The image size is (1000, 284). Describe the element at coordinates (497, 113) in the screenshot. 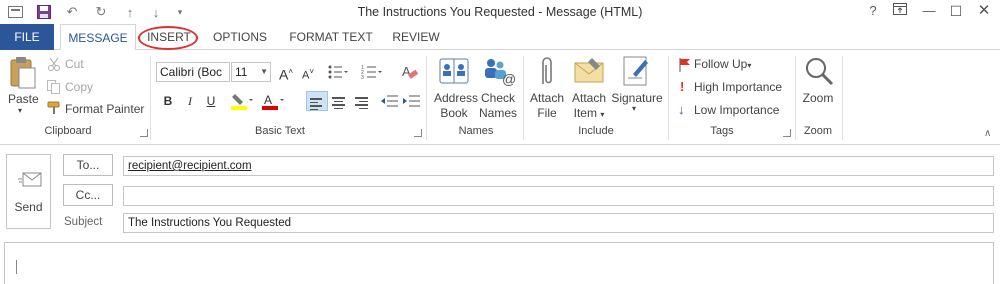

I see `check-names-label-line2: Names` at that location.